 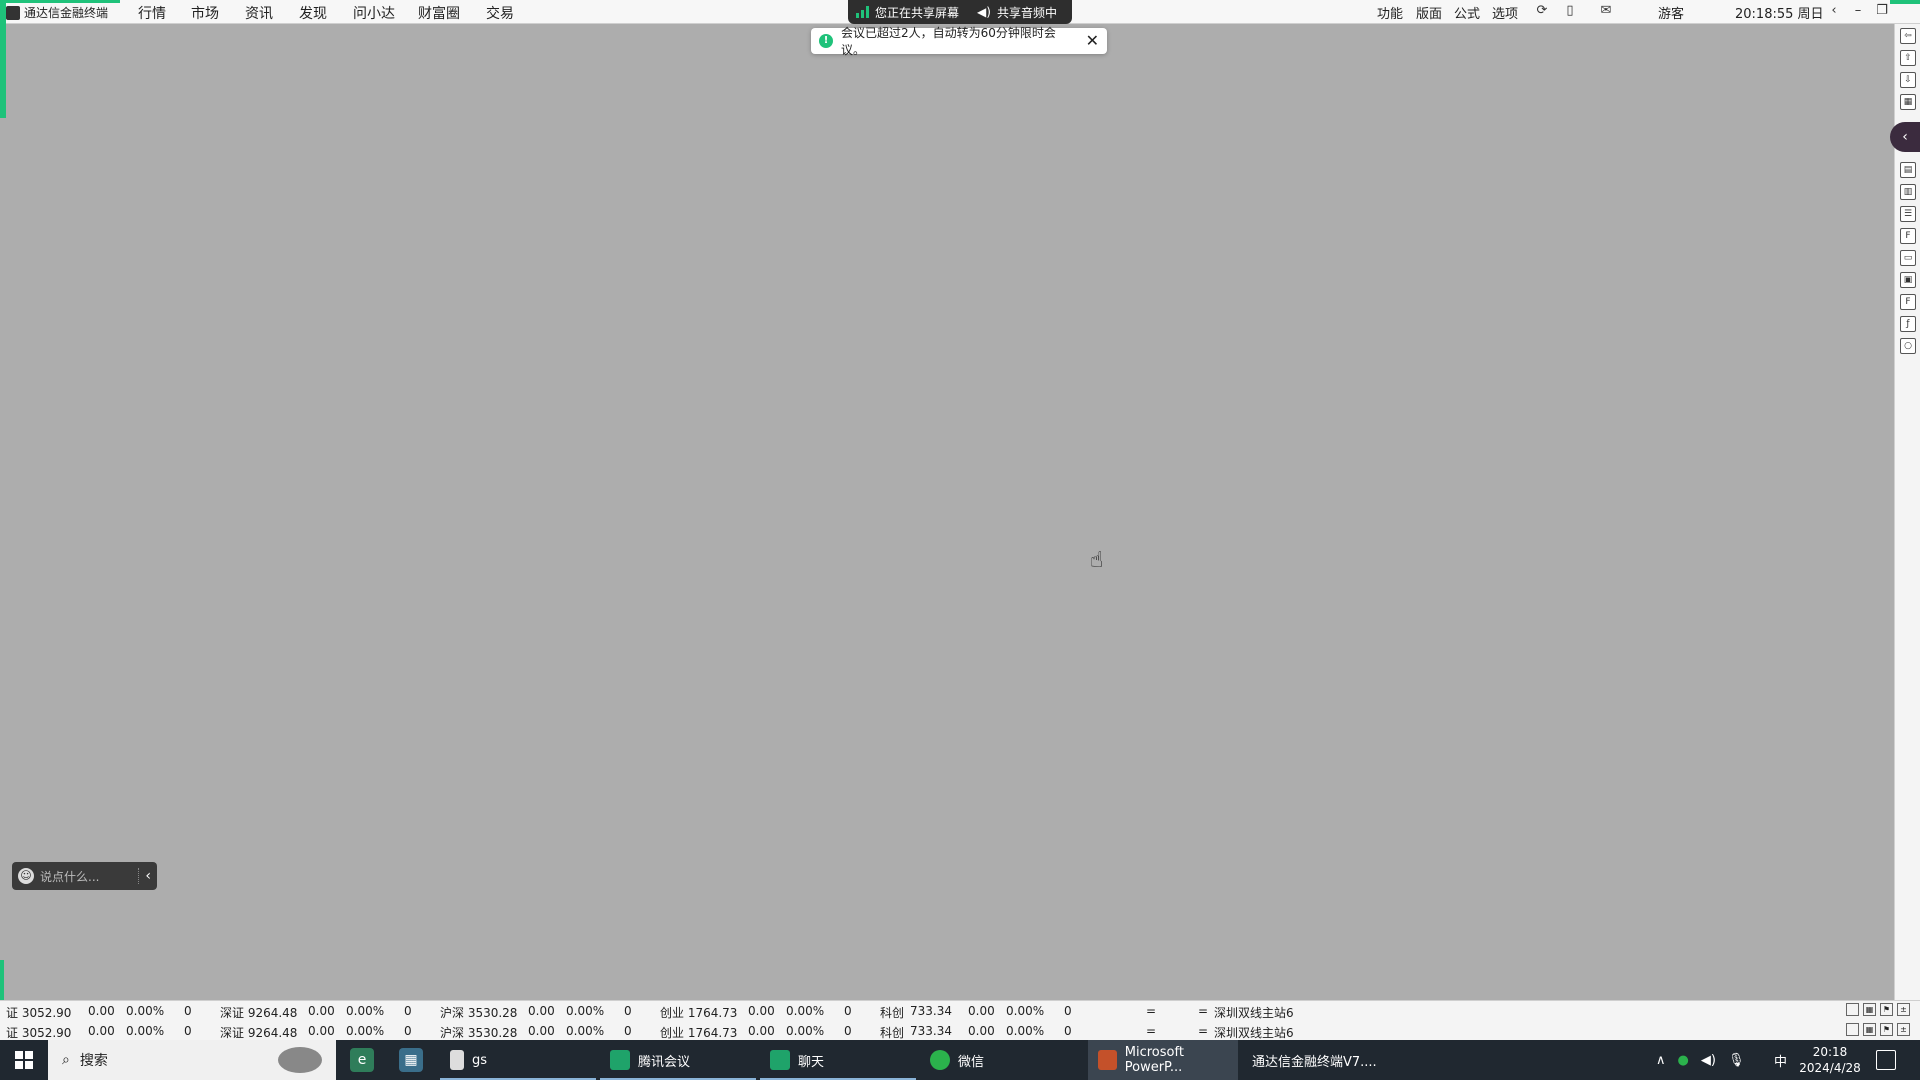 What do you see at coordinates (365, 1031) in the screenshot?
I see `sz-pct: 0.00%` at bounding box center [365, 1031].